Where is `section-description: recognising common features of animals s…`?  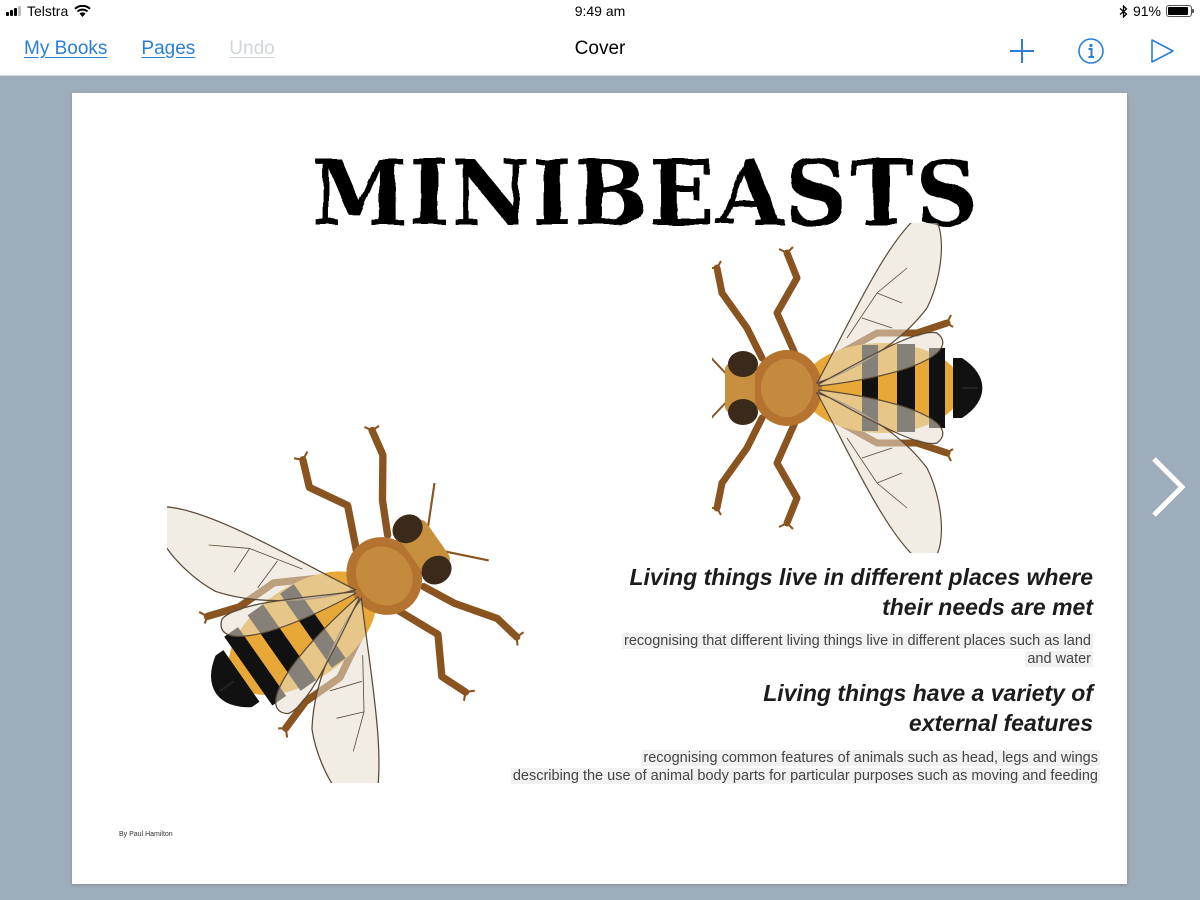
section-description: recognising common features of animals s… is located at coordinates (805, 767).